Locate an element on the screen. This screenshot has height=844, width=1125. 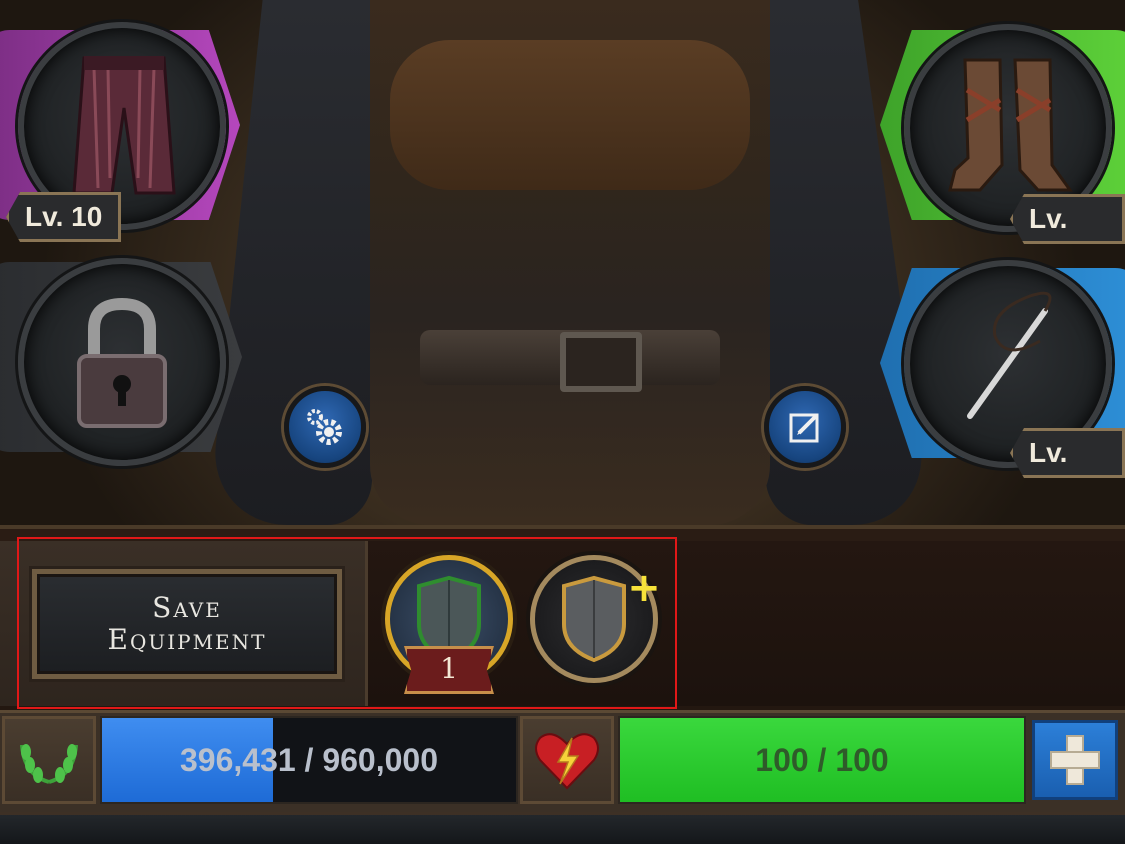
padlock-icon is located at coordinates (122, 362).